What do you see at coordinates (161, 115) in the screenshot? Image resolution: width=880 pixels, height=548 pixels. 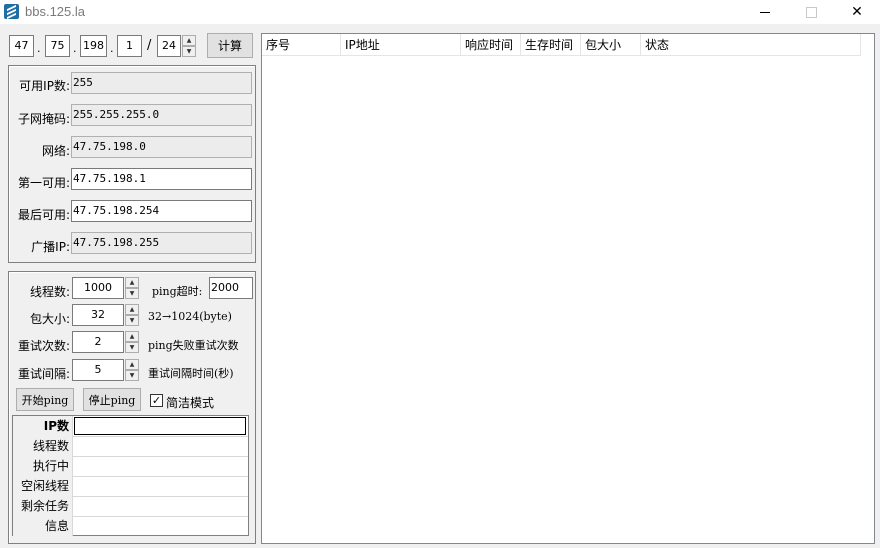 I see `subnet-mask-field: 255.255.255.0` at bounding box center [161, 115].